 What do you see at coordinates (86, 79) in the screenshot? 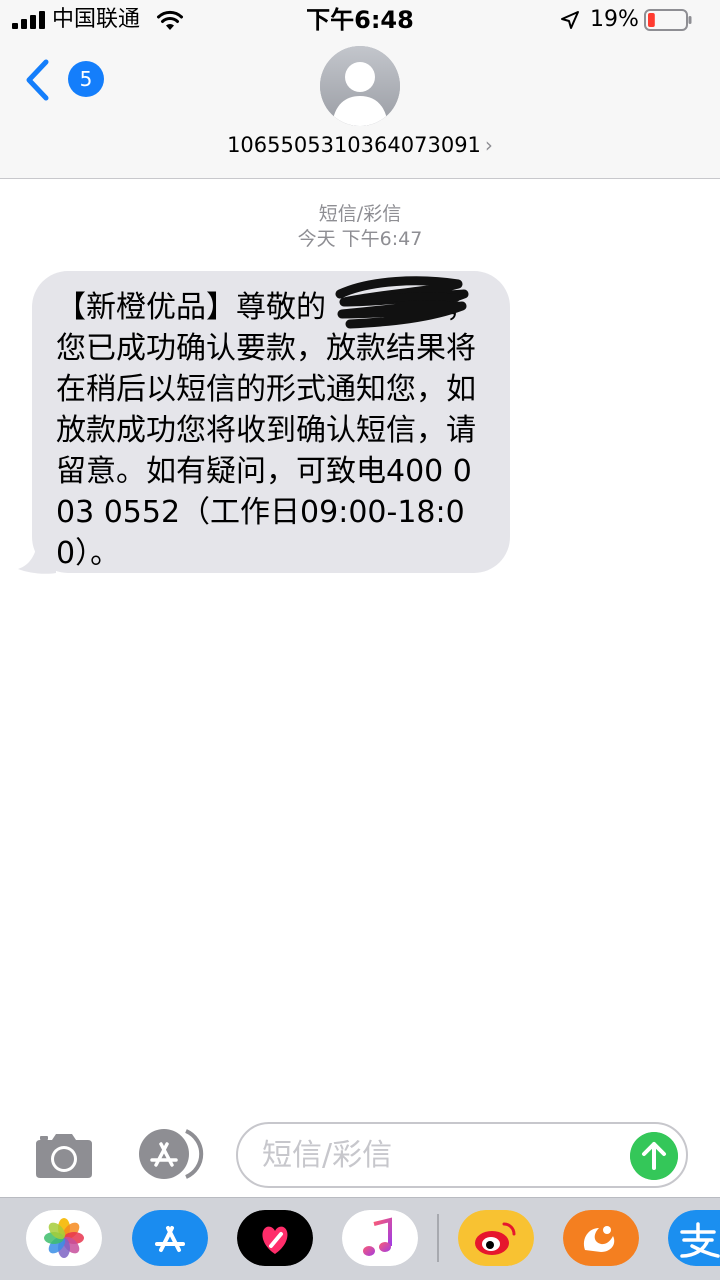
I see `unread-count-badge: 5` at bounding box center [86, 79].